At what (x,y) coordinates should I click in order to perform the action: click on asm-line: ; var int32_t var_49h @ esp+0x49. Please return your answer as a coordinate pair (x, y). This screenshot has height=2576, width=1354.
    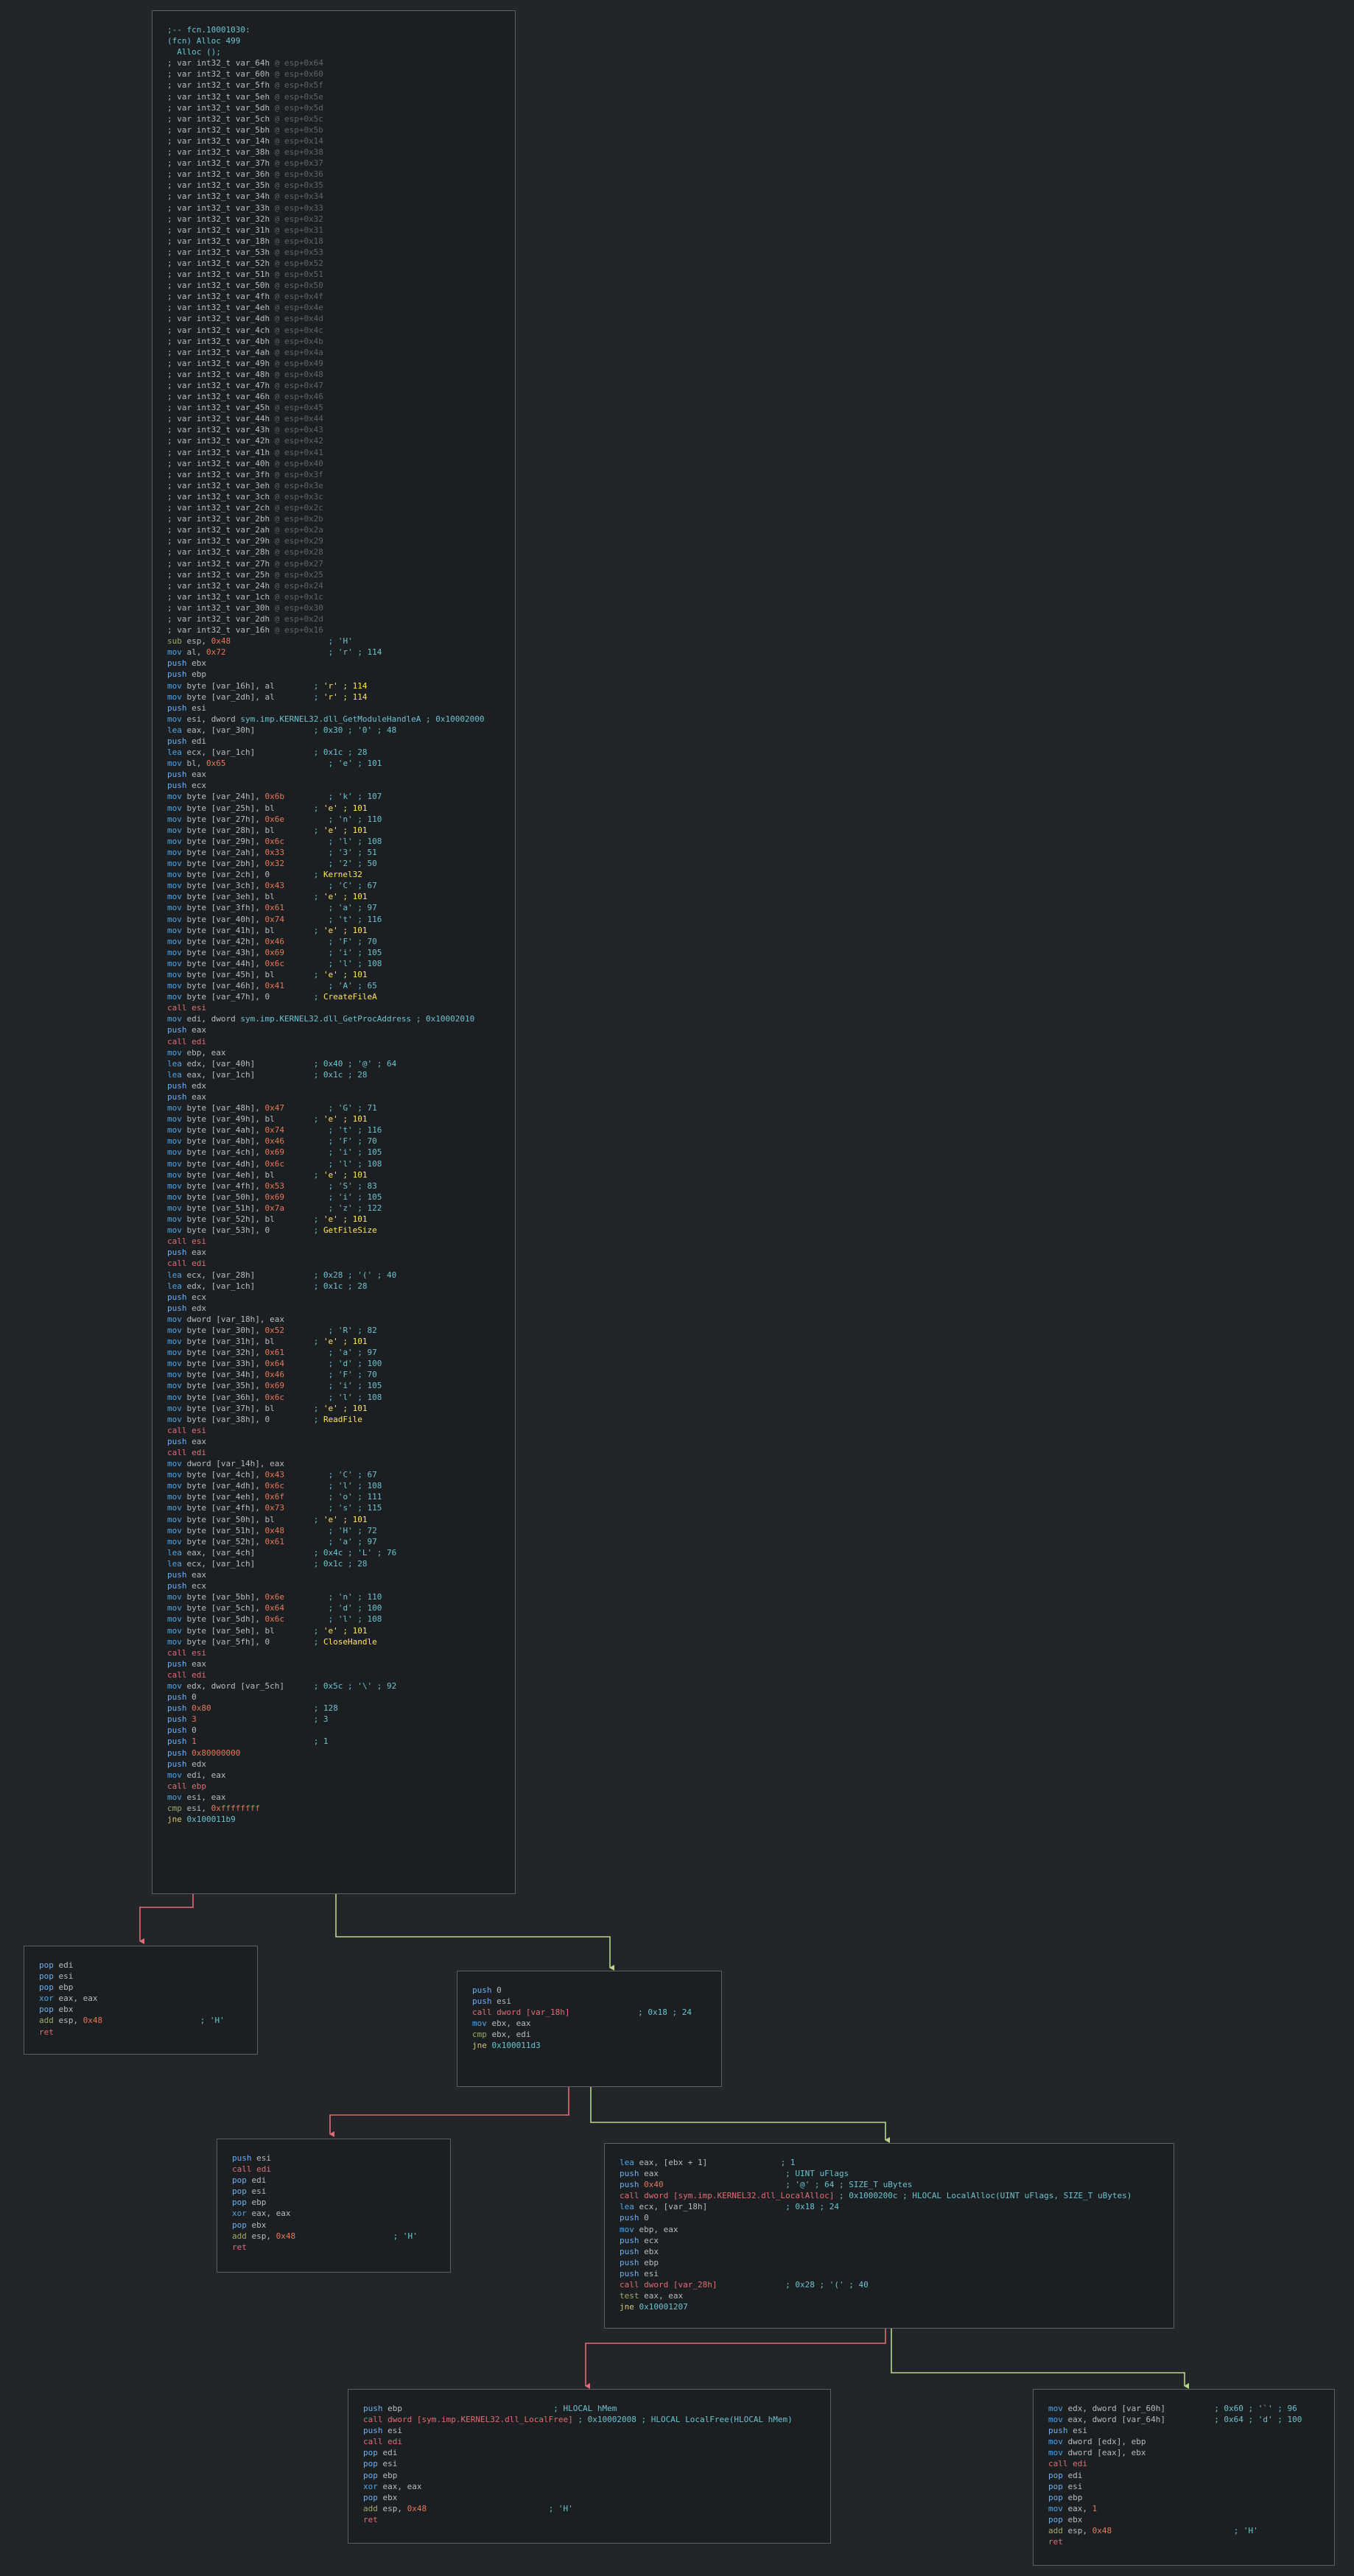
    Looking at the image, I should click on (333, 363).